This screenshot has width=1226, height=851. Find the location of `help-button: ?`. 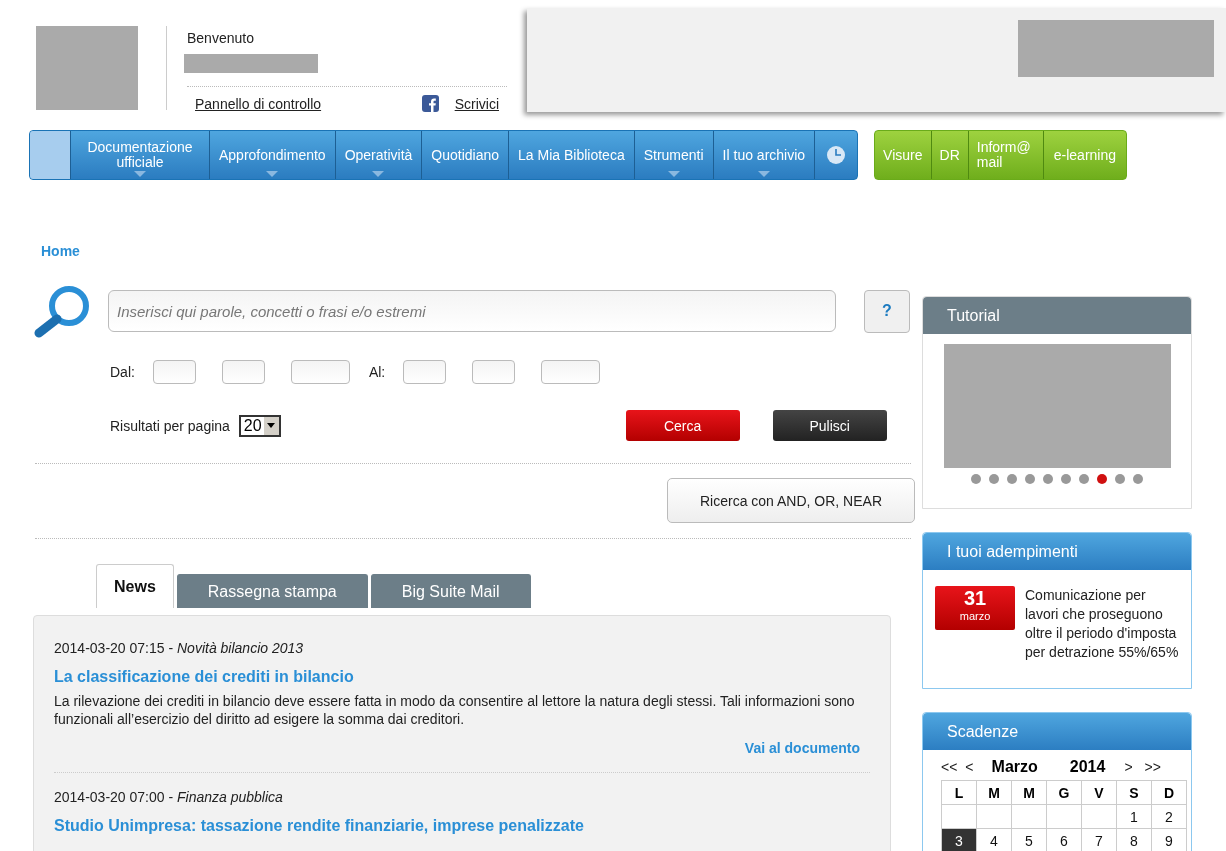

help-button: ? is located at coordinates (887, 311).